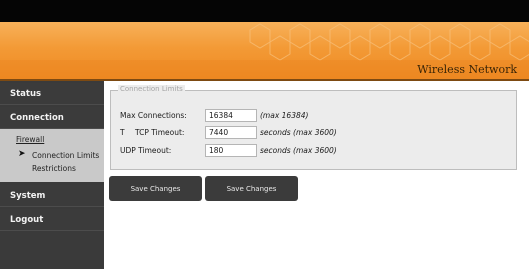  Describe the element at coordinates (221, 115) in the screenshot. I see `max-connections-value: 16384` at that location.